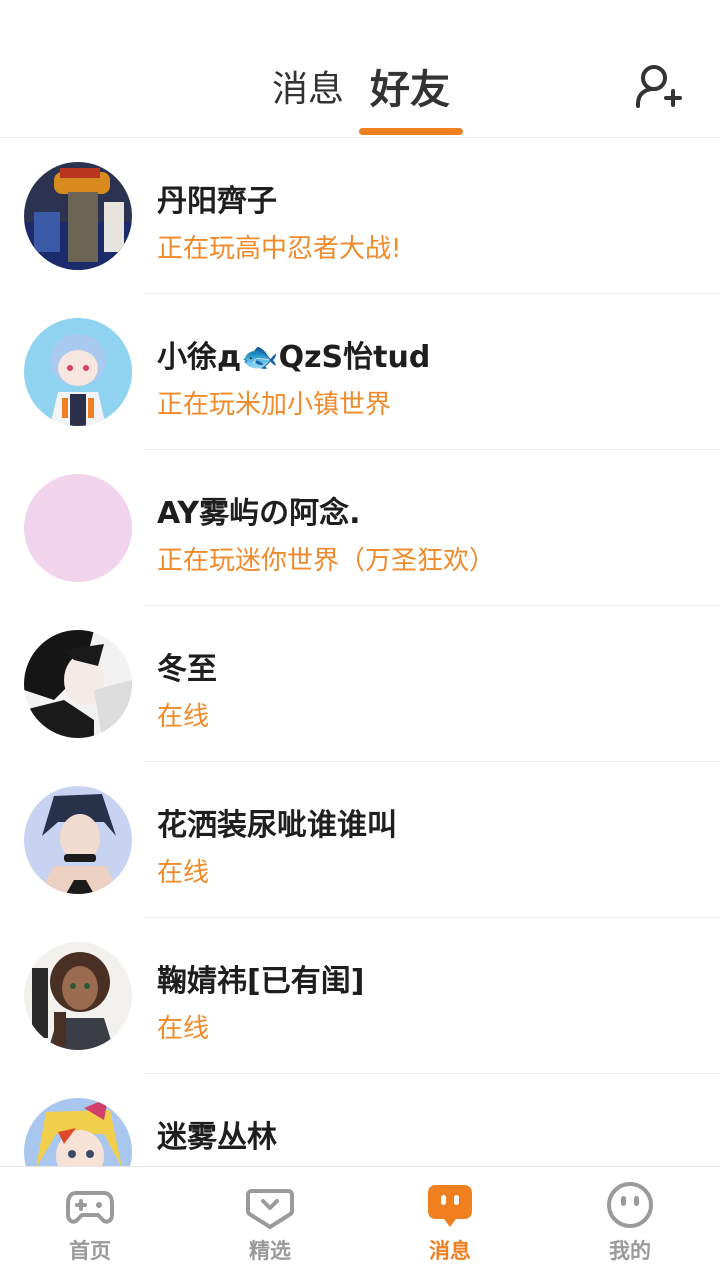  I want to click on friend-item: 花洒装尿呲谁谁叫 在线, so click(360, 840).